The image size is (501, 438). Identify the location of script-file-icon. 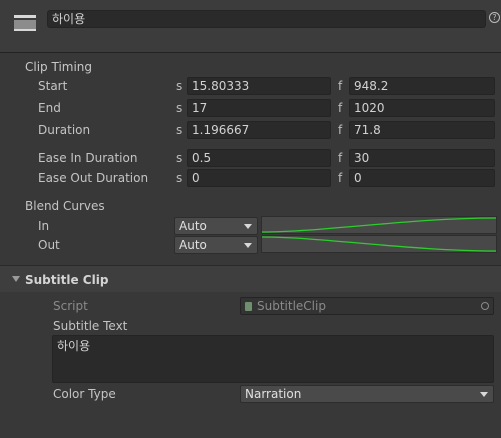
(248, 306).